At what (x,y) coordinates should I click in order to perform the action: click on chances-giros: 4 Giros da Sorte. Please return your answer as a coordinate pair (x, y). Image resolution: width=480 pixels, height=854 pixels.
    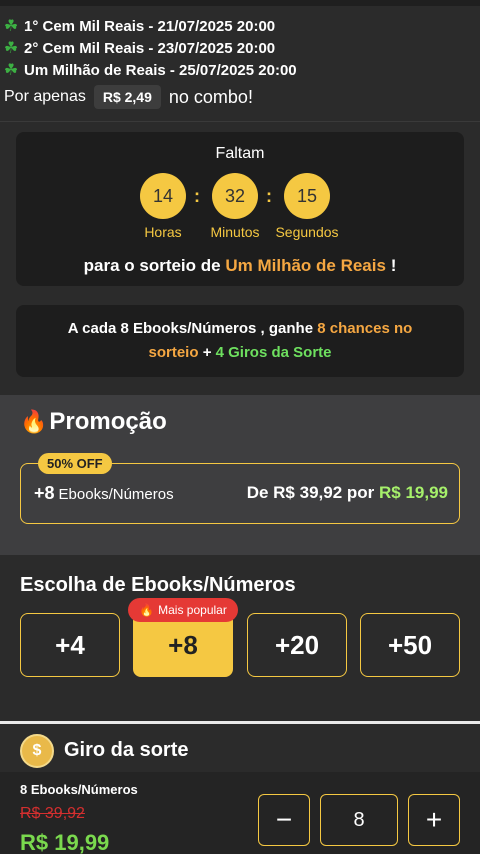
    Looking at the image, I should click on (273, 352).